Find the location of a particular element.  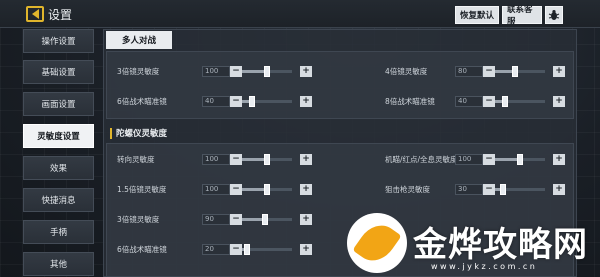

nav-item-effects: 效果 is located at coordinates (58, 168).